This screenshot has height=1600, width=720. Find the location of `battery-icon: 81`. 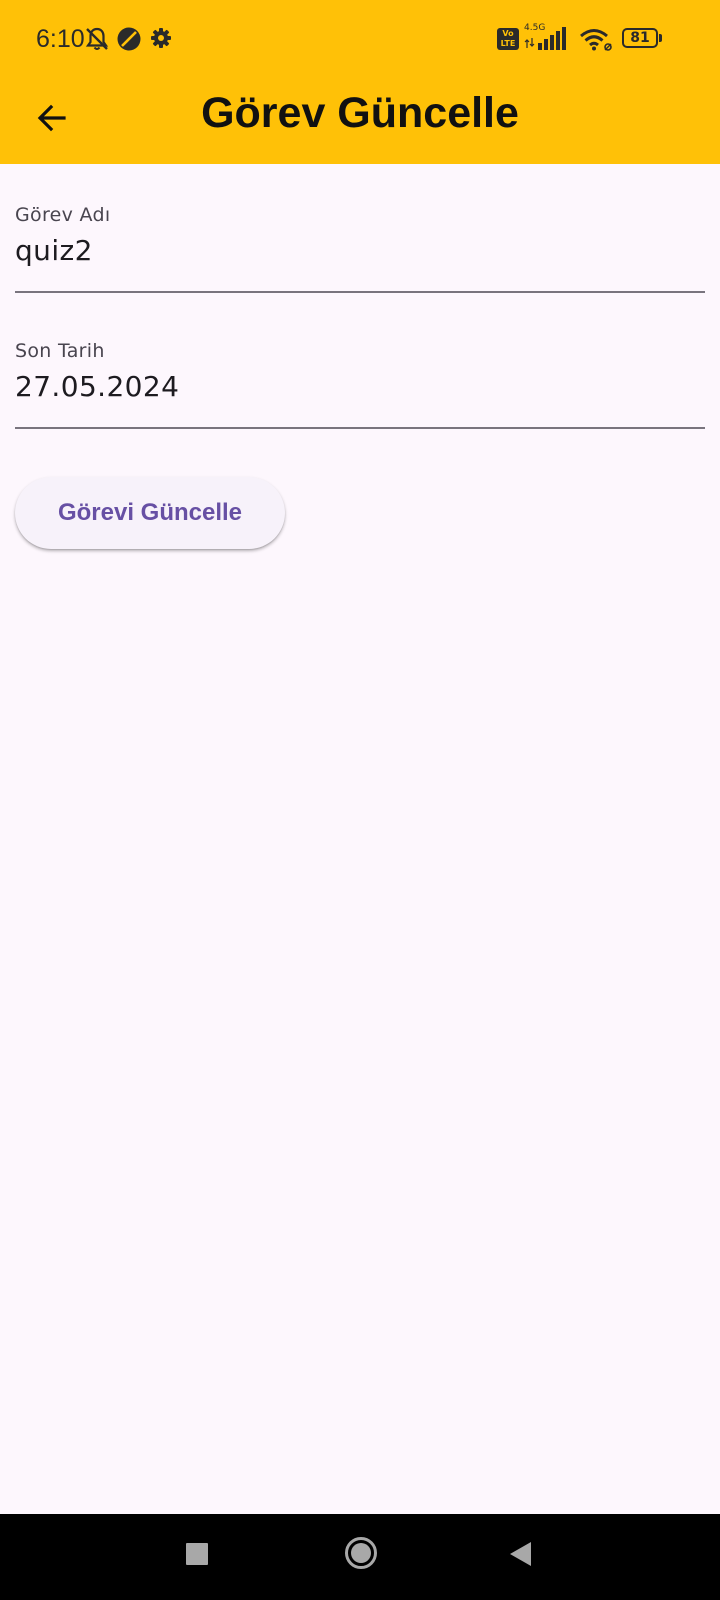

battery-icon: 81 is located at coordinates (642, 38).